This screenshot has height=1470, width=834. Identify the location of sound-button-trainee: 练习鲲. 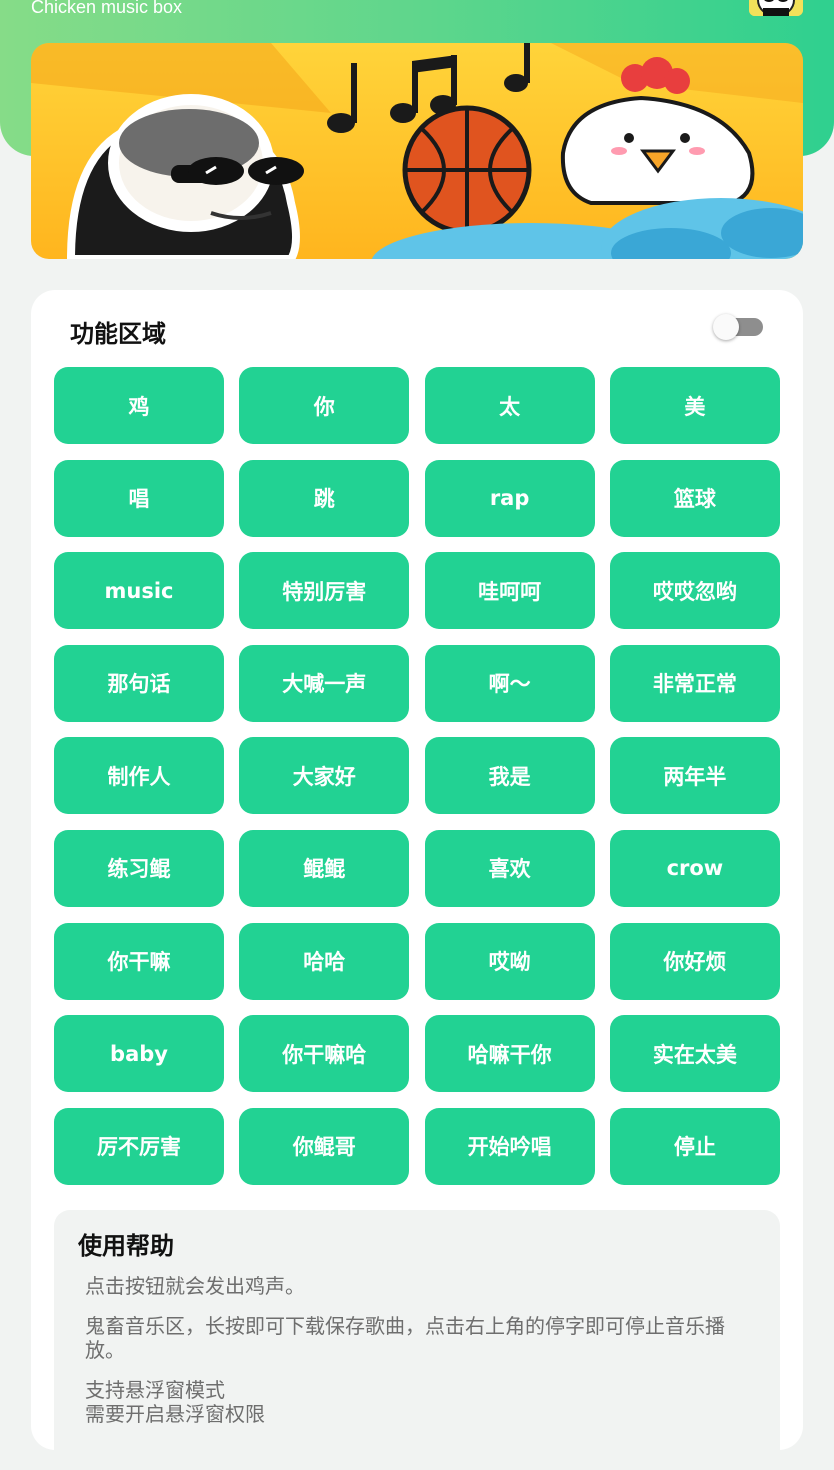
(139, 868).